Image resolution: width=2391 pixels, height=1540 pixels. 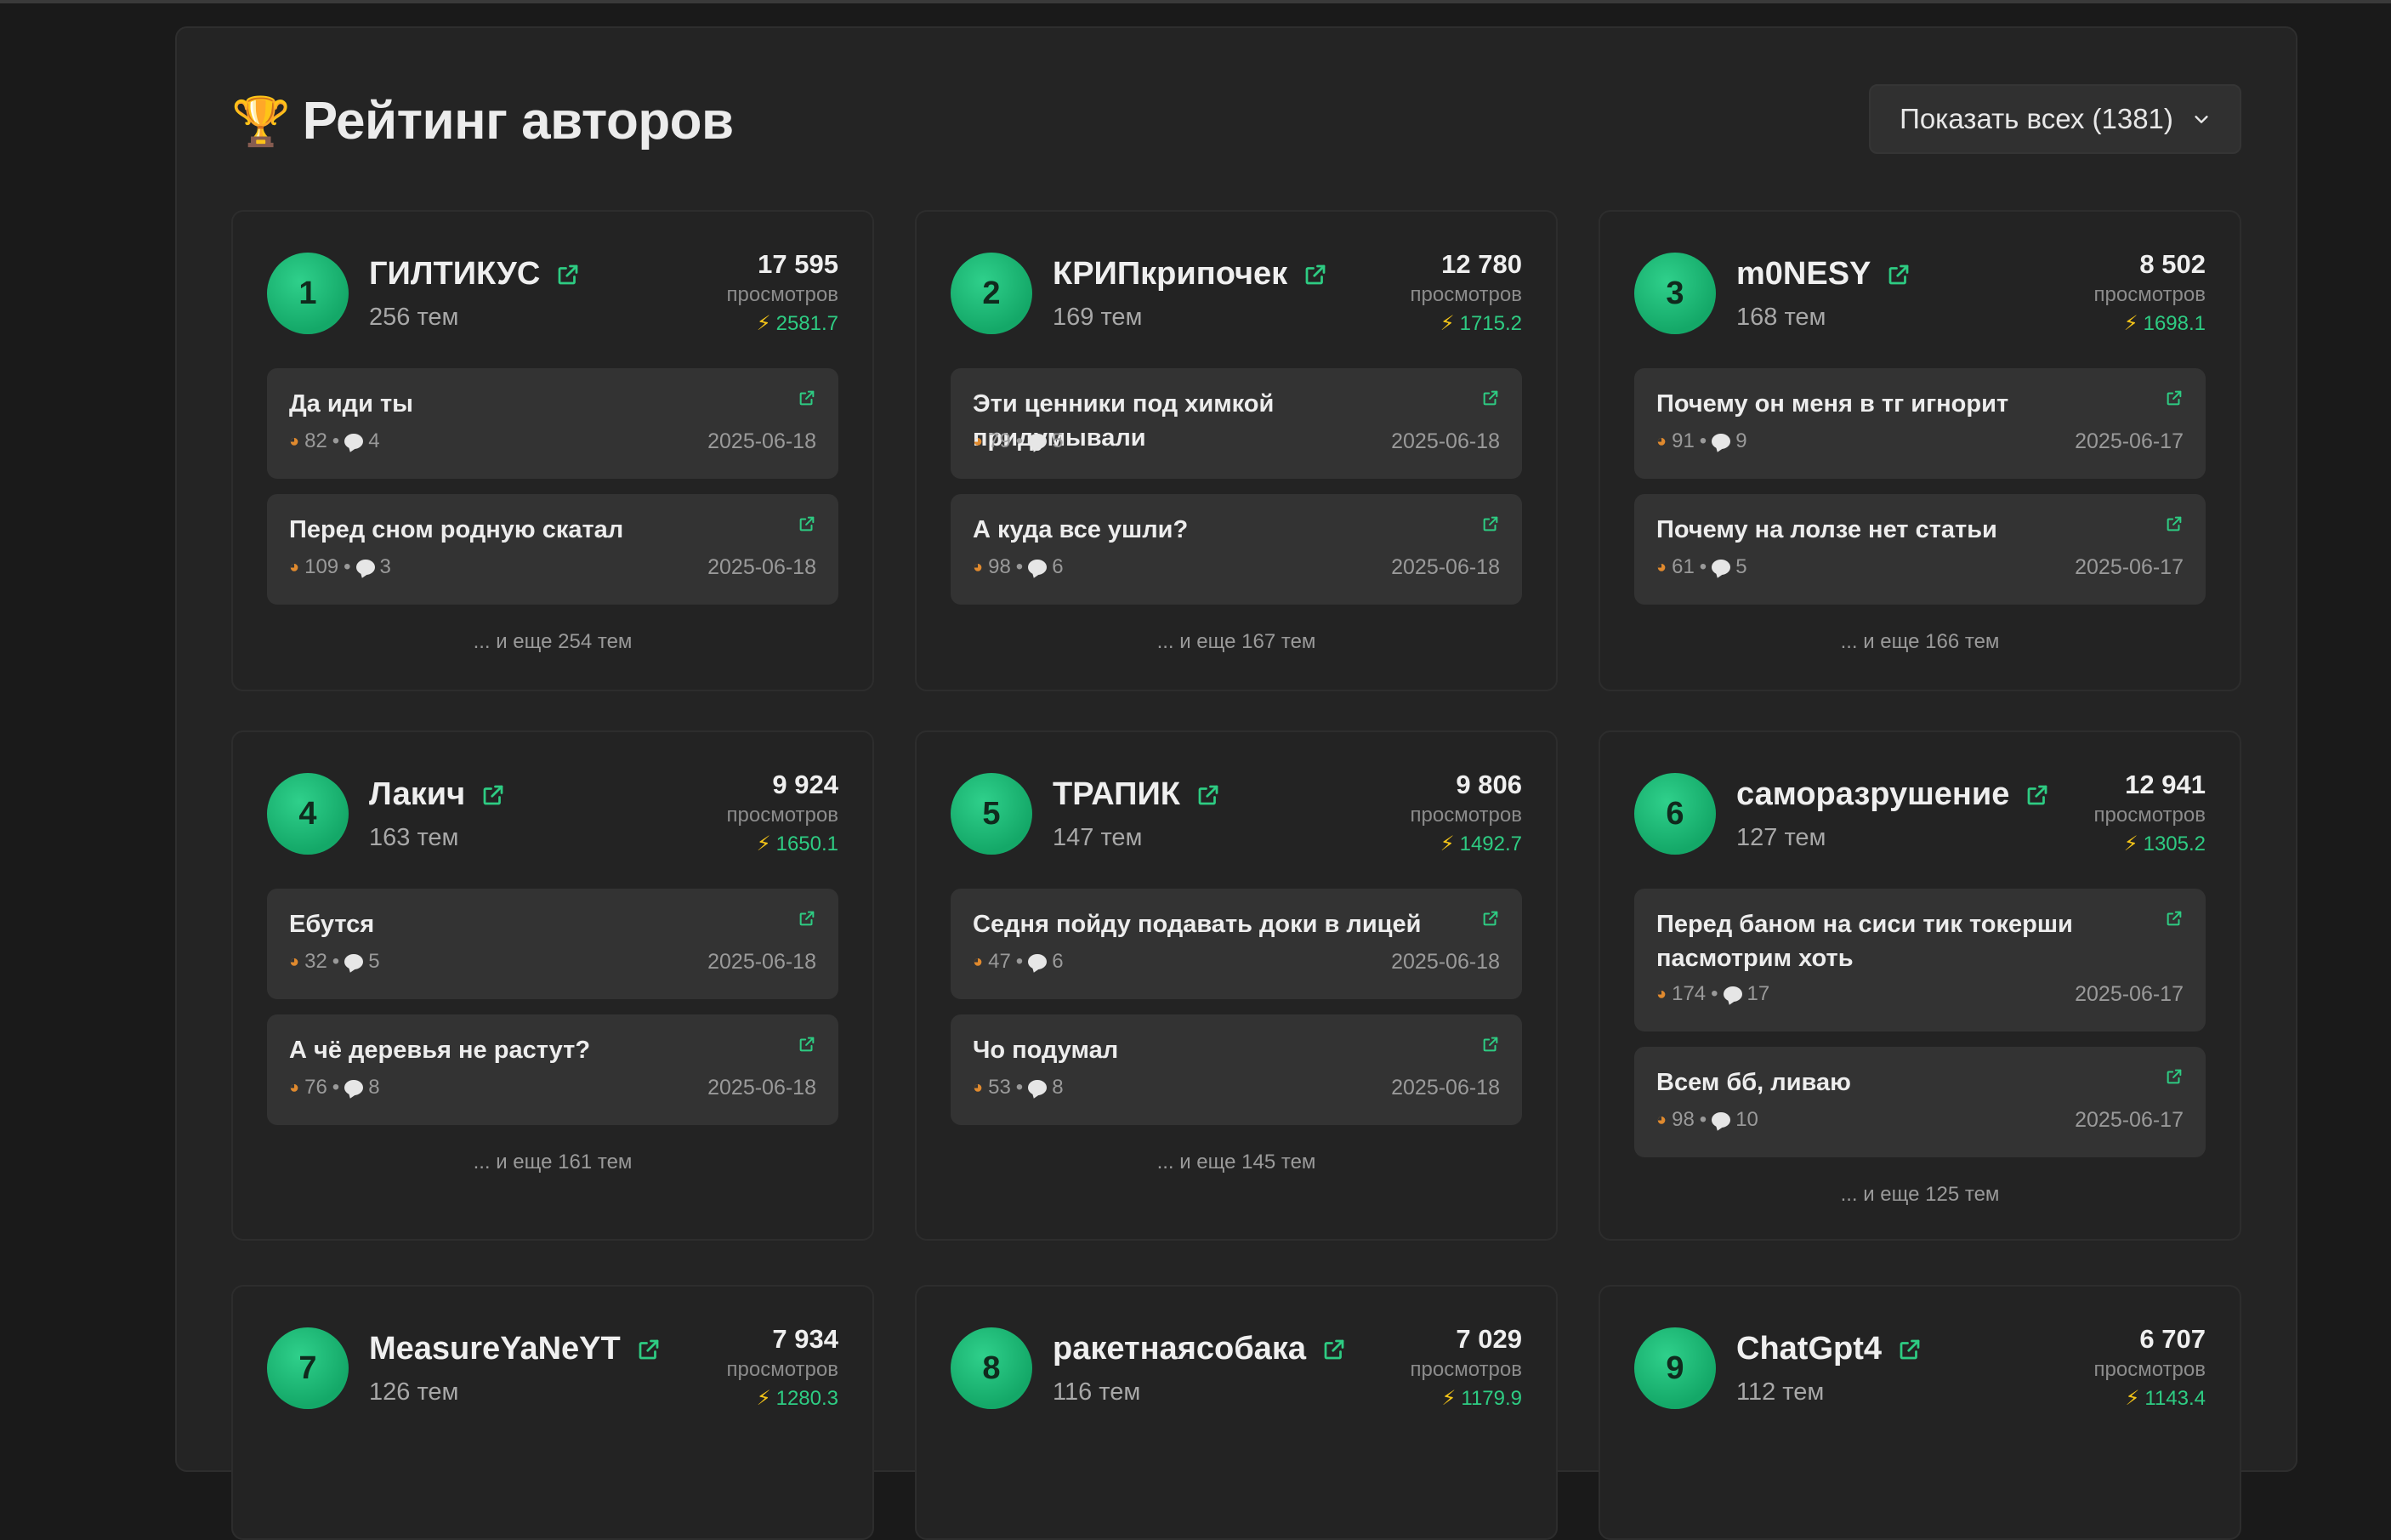 I want to click on topic-card: Всем бб, ливаю ◕ 98 • 10 2025-06-17, so click(x=1920, y=1102).